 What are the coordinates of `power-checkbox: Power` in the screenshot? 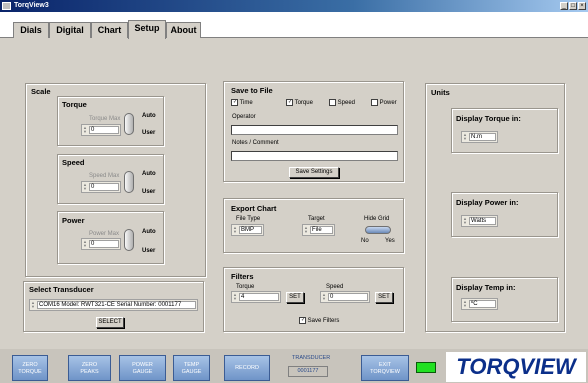 It's located at (384, 102).